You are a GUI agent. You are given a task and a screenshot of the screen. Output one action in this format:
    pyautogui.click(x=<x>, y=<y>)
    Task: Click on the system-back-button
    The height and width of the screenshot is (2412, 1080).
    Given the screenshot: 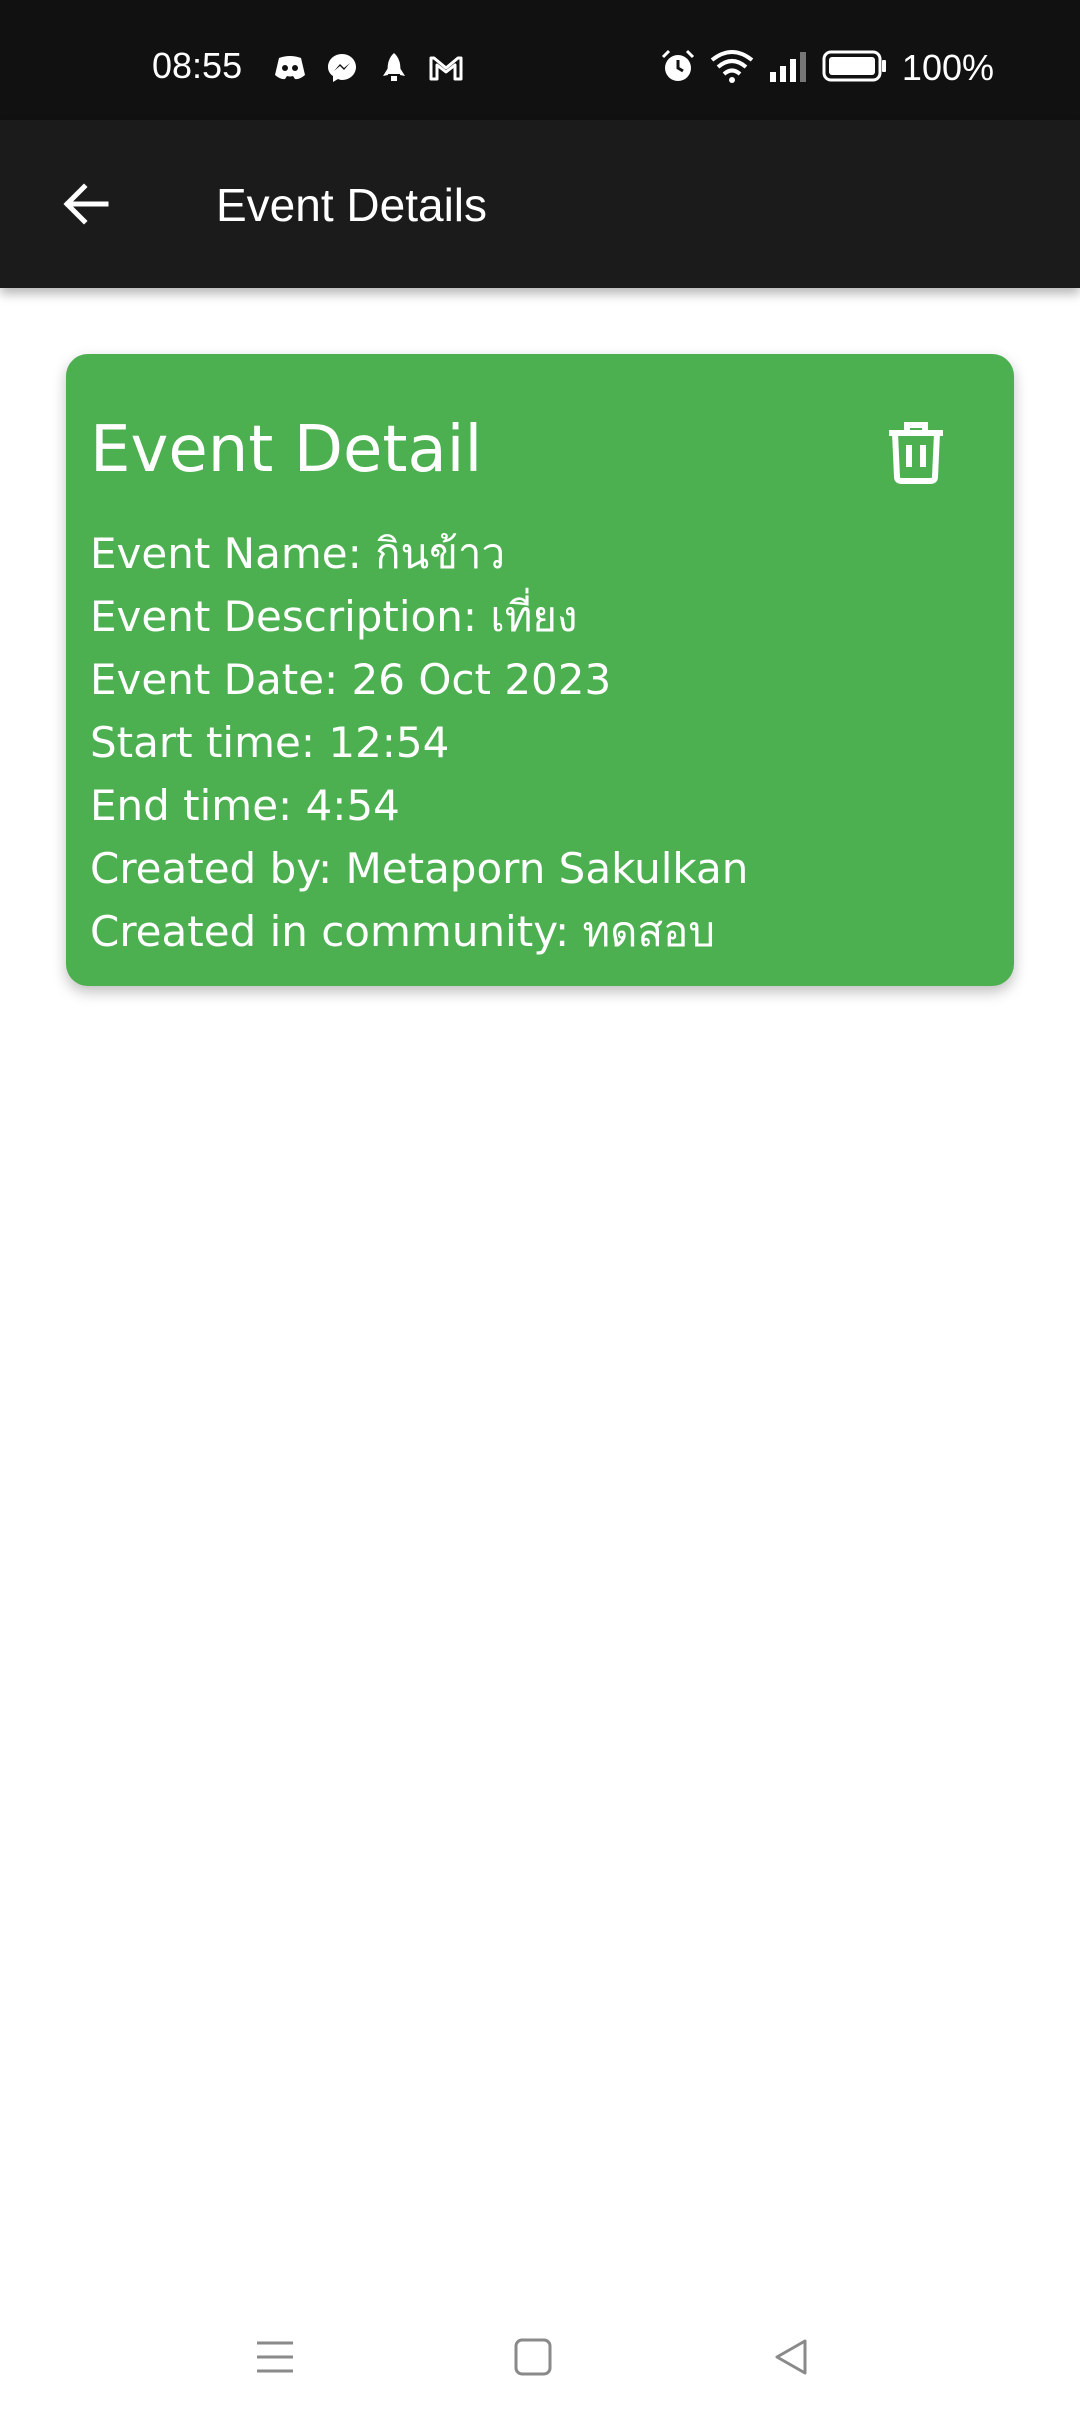 What is the action you would take?
    pyautogui.click(x=791, y=2357)
    